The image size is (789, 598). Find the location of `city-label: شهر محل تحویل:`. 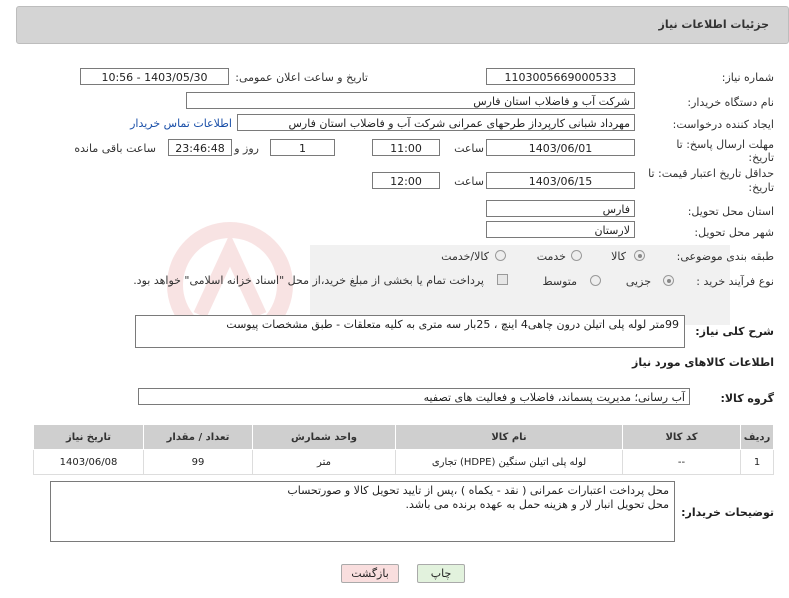

city-label: شهر محل تحویل: is located at coordinates (734, 232).